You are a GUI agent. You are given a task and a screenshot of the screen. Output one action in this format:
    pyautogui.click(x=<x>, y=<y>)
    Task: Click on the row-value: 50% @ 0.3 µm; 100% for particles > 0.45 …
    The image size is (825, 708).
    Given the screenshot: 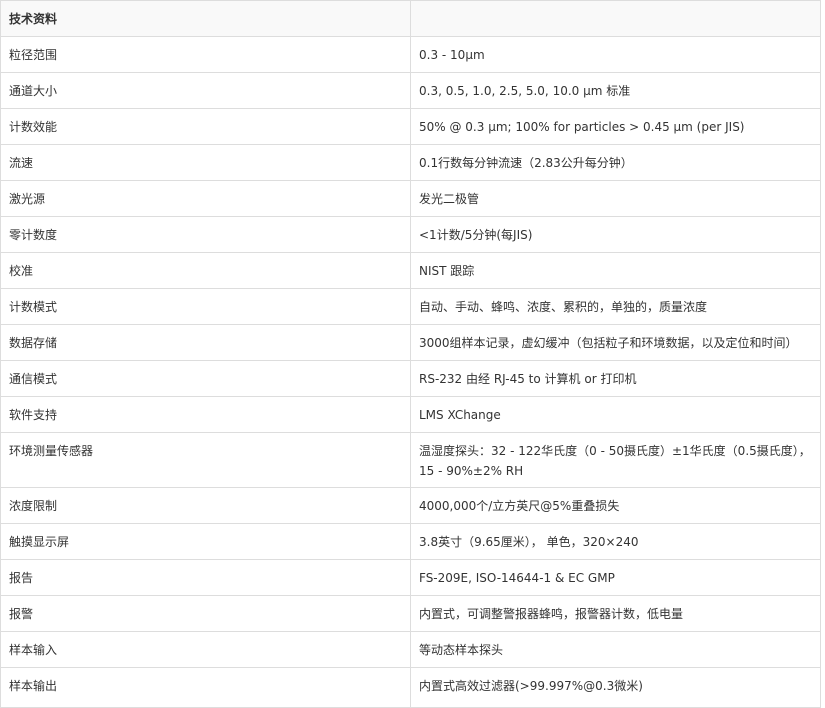 What is the action you would take?
    pyautogui.click(x=615, y=126)
    